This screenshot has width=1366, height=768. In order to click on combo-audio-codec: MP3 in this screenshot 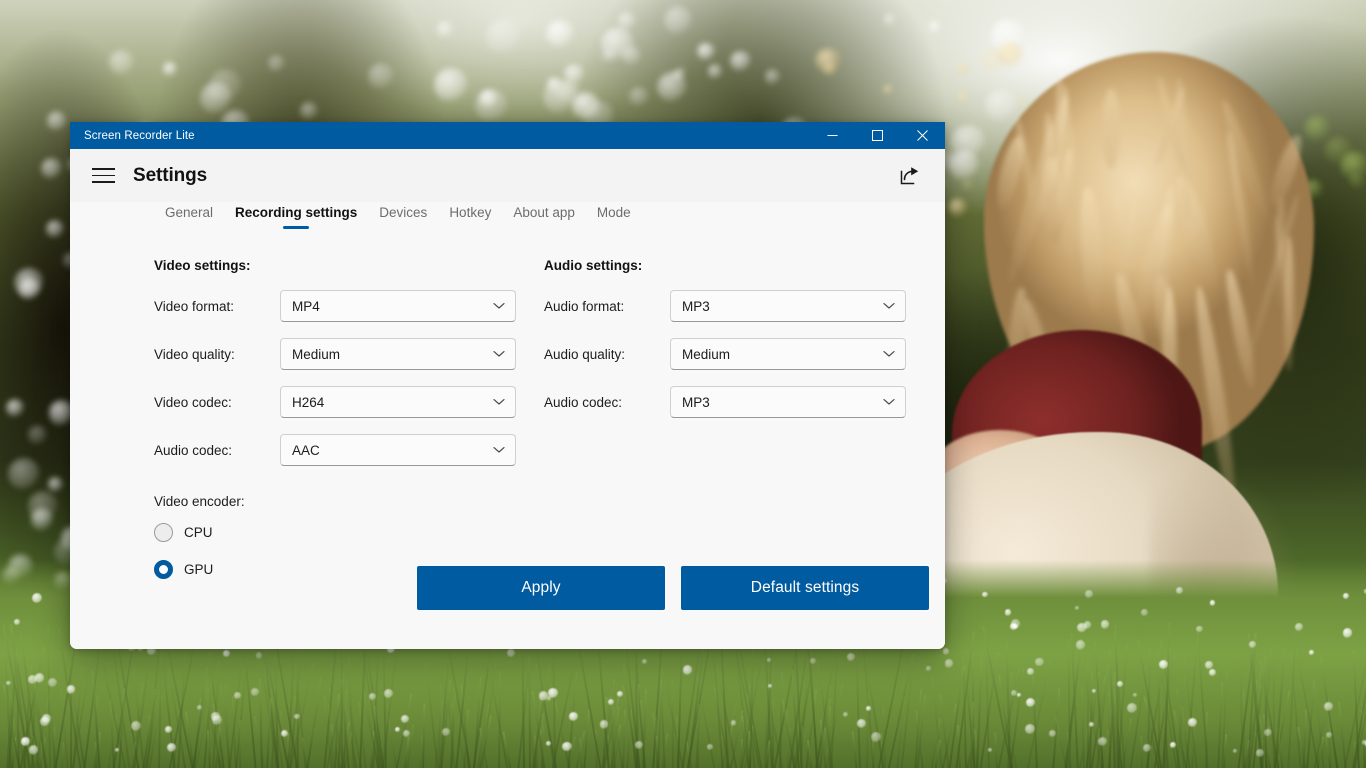, I will do `click(788, 402)`.